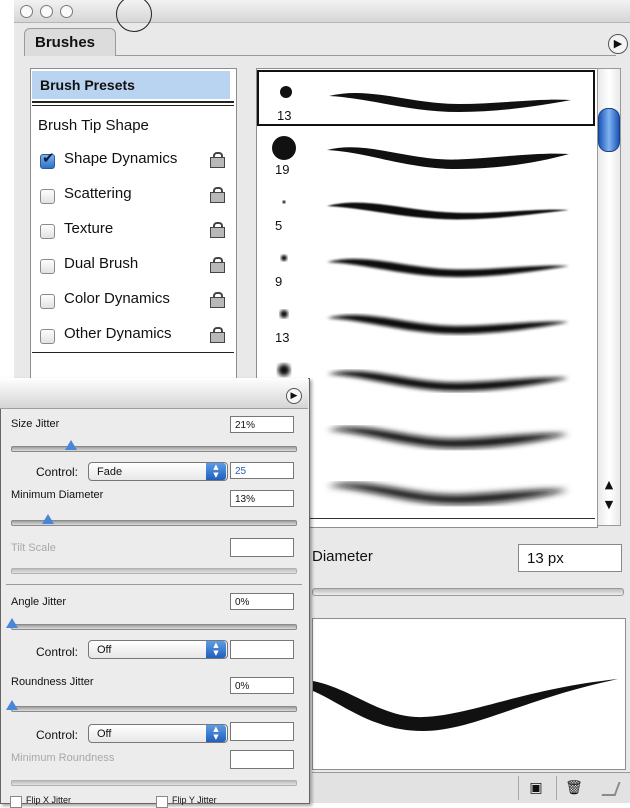 The image size is (630, 808). What do you see at coordinates (131, 85) in the screenshot?
I see `list-item-brush-presets: Brush Presets` at bounding box center [131, 85].